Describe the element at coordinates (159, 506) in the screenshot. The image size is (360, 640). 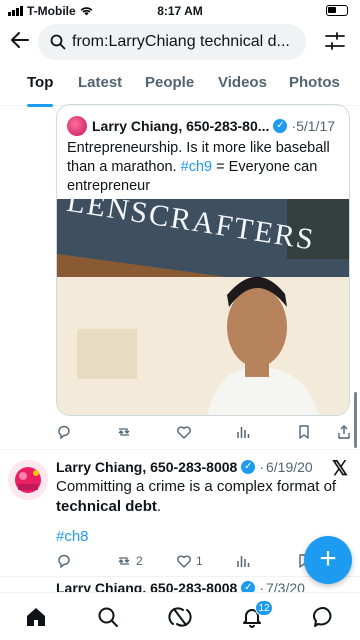
I see `tweet-text-end: .` at that location.